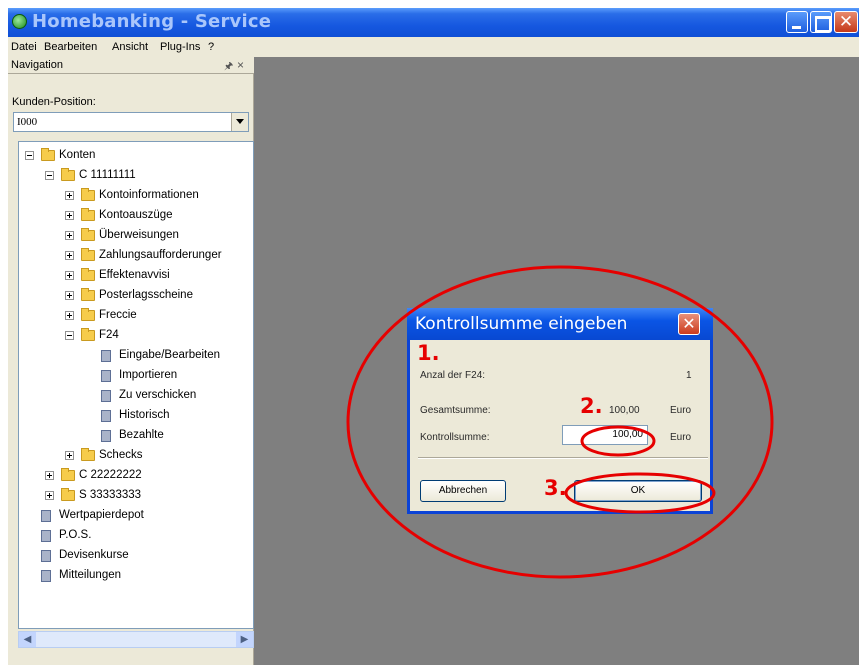 Image resolution: width=859 pixels, height=665 pixels. I want to click on tree-item: Historisch, so click(136, 416).